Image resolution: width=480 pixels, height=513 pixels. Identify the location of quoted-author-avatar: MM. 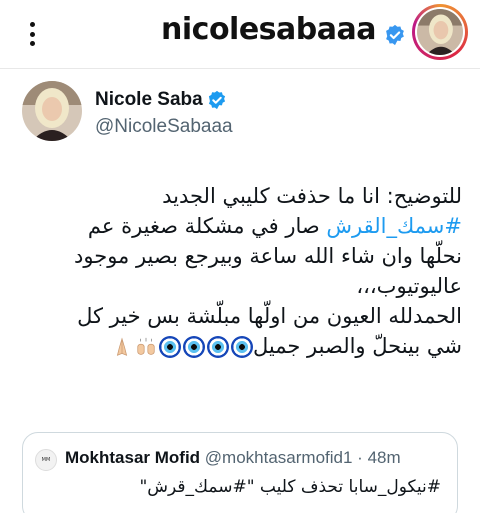
(46, 460).